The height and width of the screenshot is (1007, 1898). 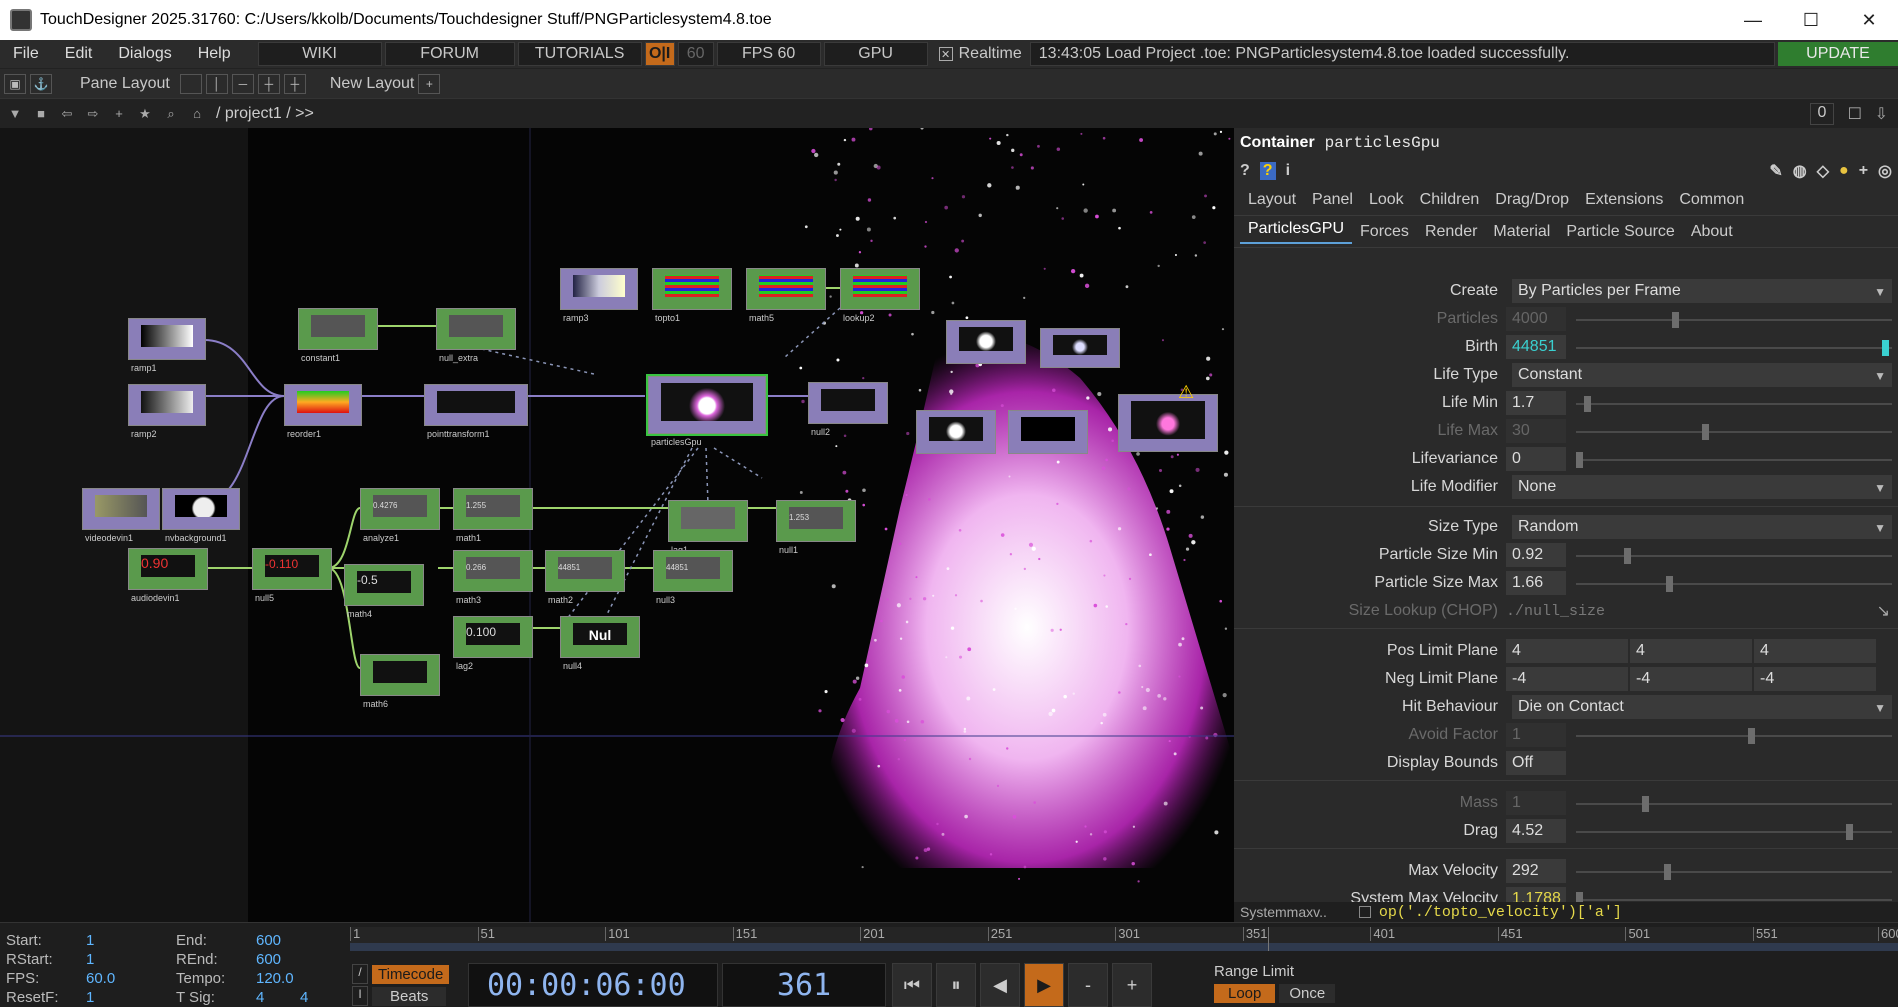 I want to click on sizetype-dropdown: Random ▼, so click(x=1702, y=527).